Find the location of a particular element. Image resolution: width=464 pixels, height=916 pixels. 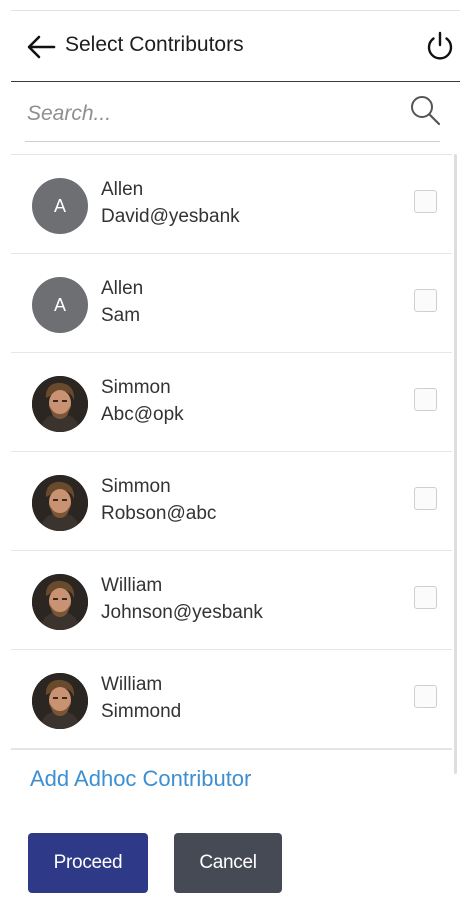

add-adhoc-contributor-link: Add Adhoc Contributor is located at coordinates (140, 779).